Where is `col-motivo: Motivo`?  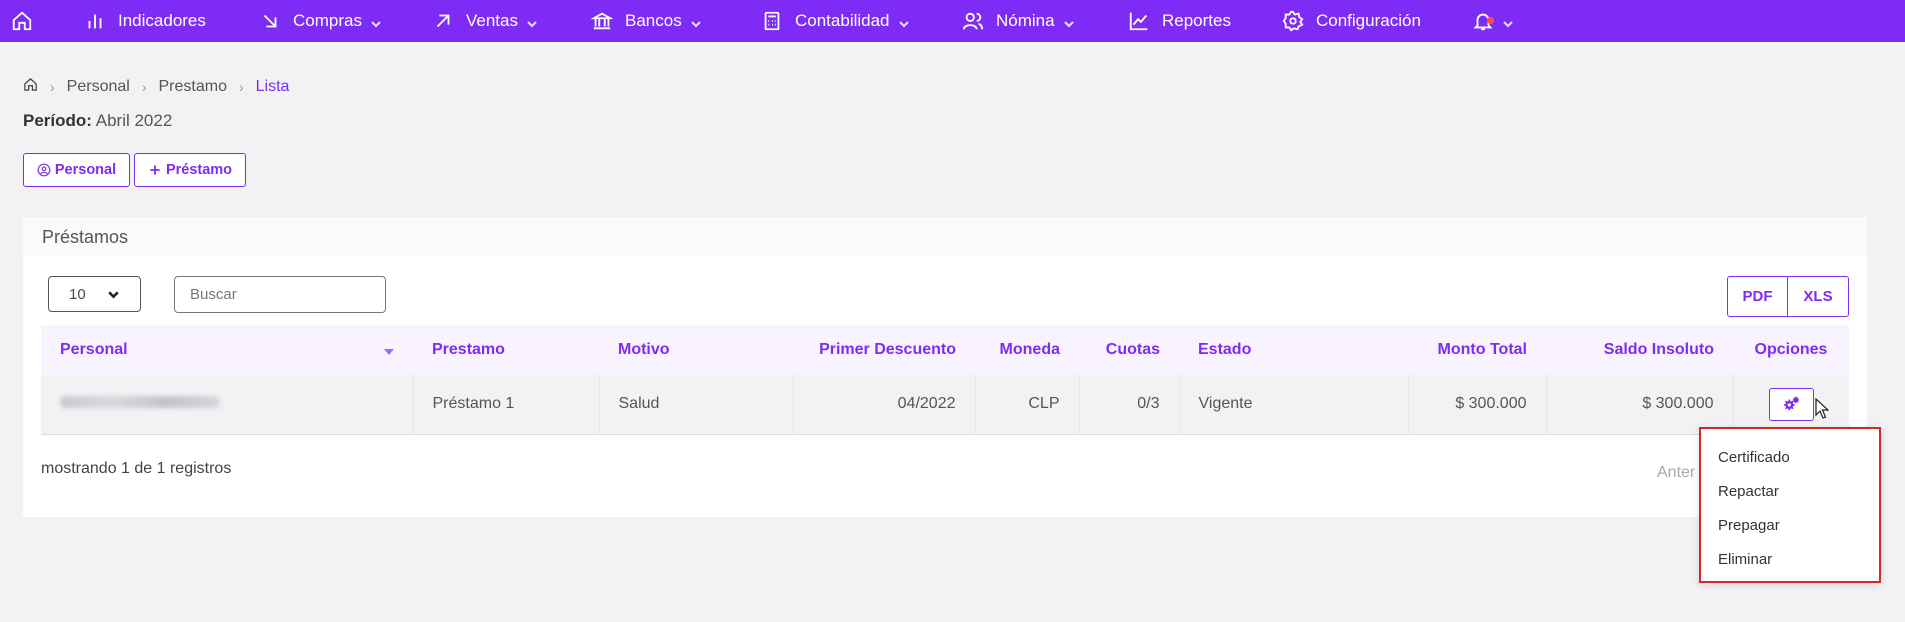
col-motivo: Motivo is located at coordinates (696, 350).